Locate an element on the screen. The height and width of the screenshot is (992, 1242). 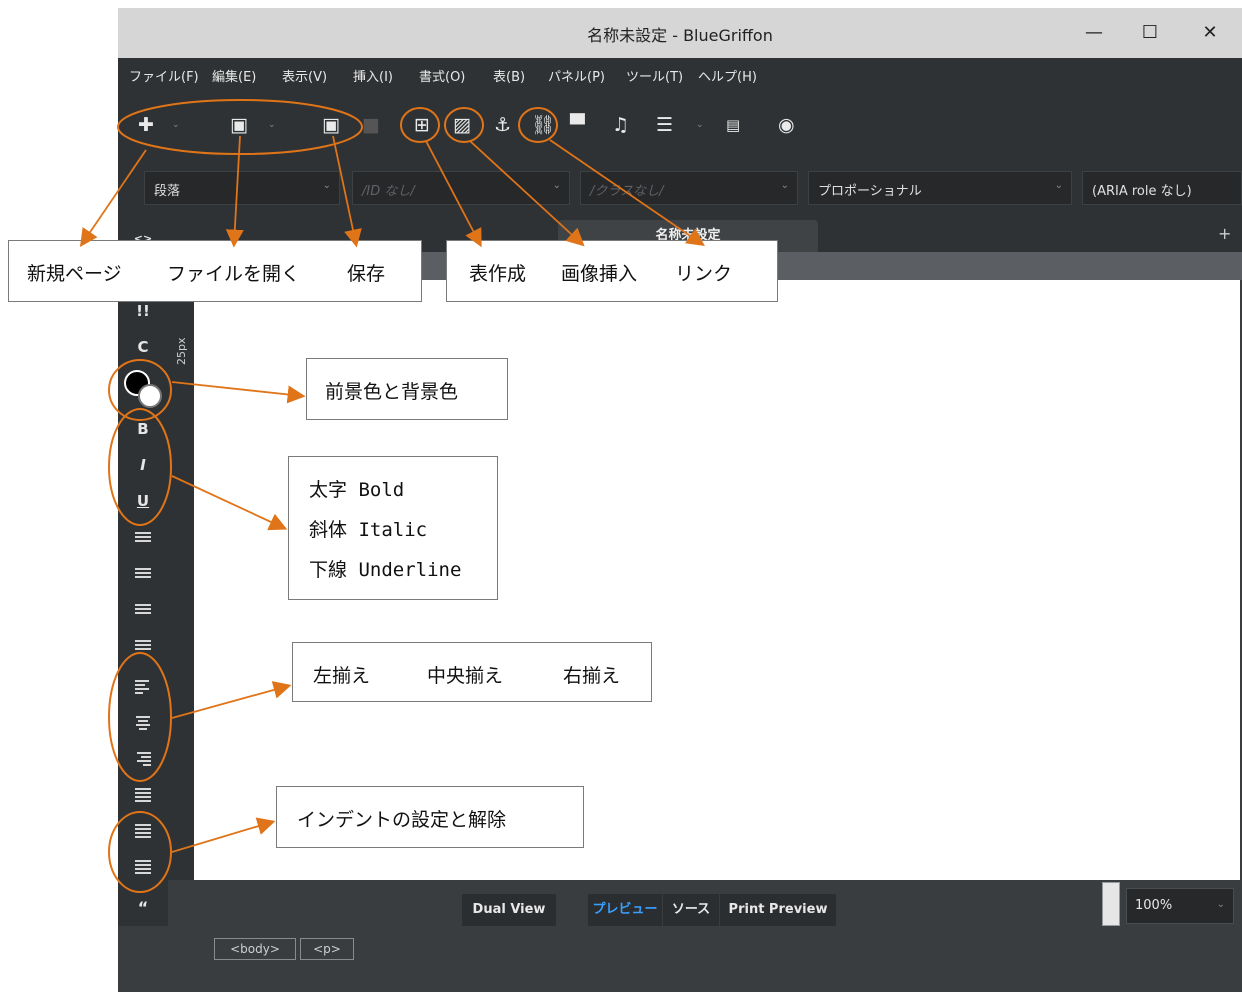
arrow-colors is located at coordinates (238, 392).